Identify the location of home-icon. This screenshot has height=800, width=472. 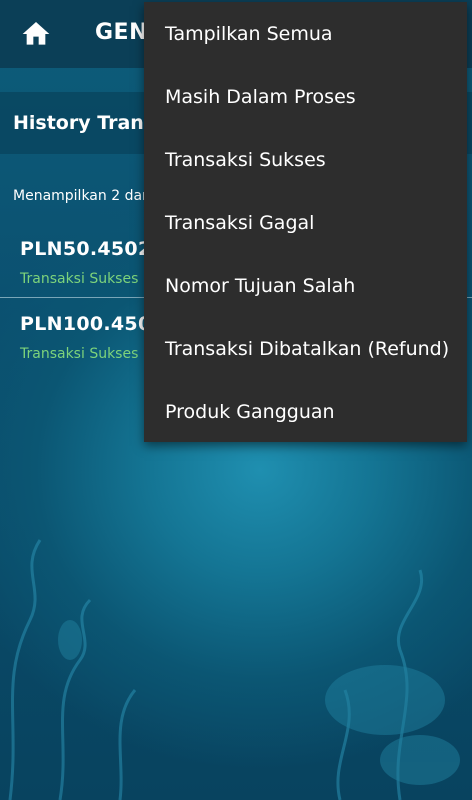
(36, 33).